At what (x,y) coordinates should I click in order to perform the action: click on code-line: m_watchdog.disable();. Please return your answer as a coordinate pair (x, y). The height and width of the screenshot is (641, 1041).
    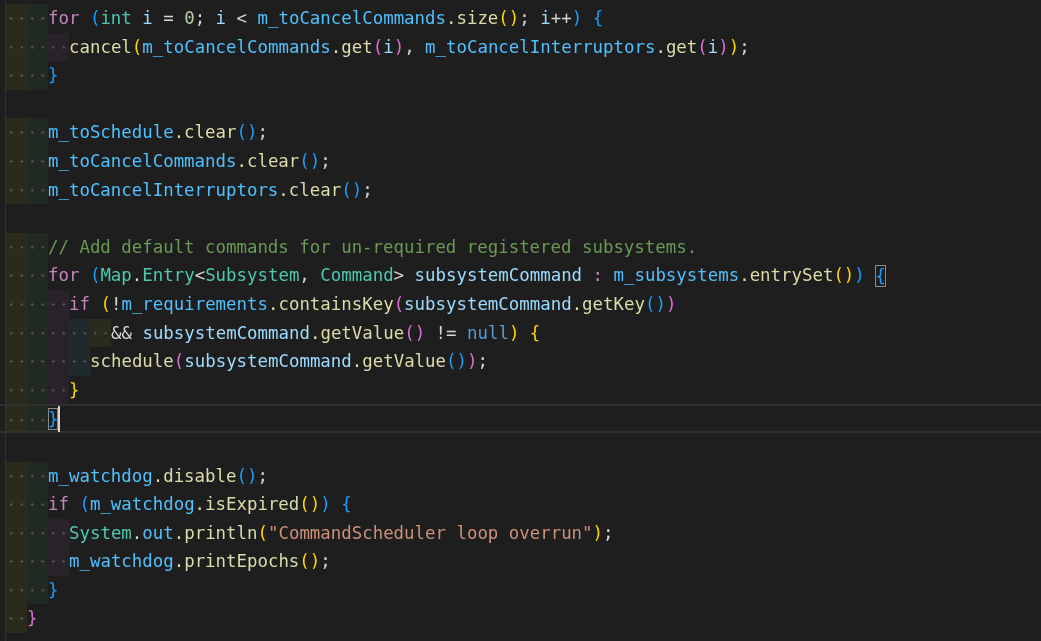
    Looking at the image, I should click on (158, 476).